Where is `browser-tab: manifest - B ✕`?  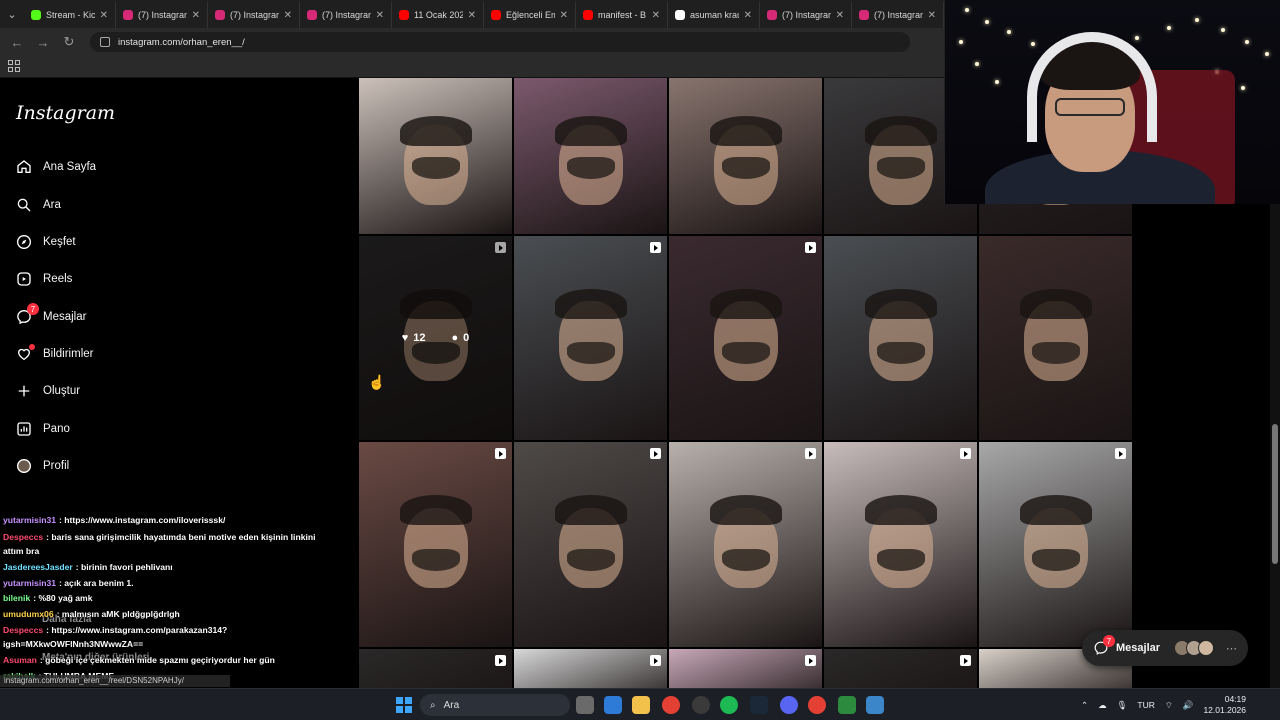
browser-tab: manifest - B ✕ is located at coordinates (622, 15).